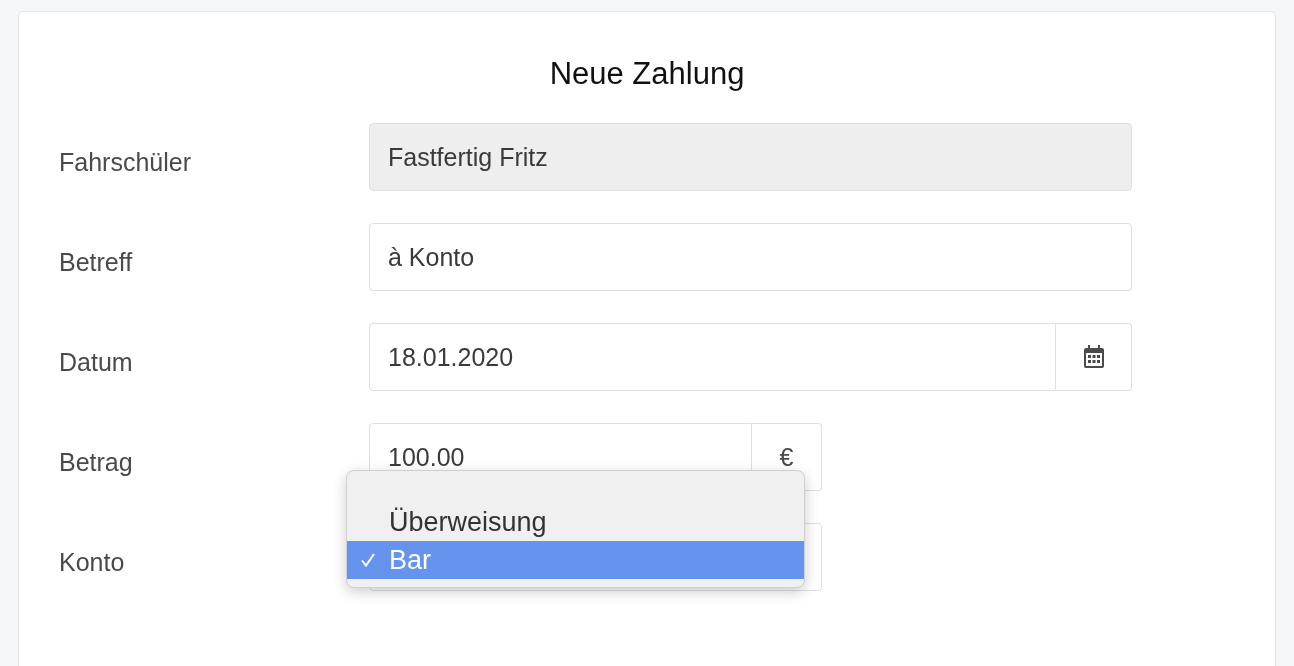  What do you see at coordinates (712, 357) in the screenshot?
I see `date-field: 18.01.2020` at bounding box center [712, 357].